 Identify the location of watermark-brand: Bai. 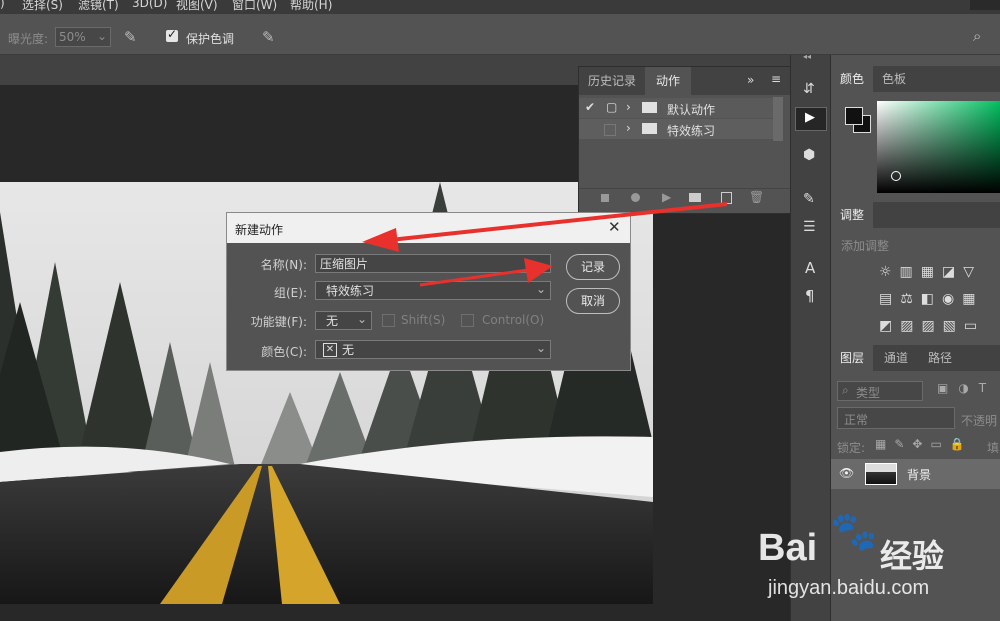
(788, 548).